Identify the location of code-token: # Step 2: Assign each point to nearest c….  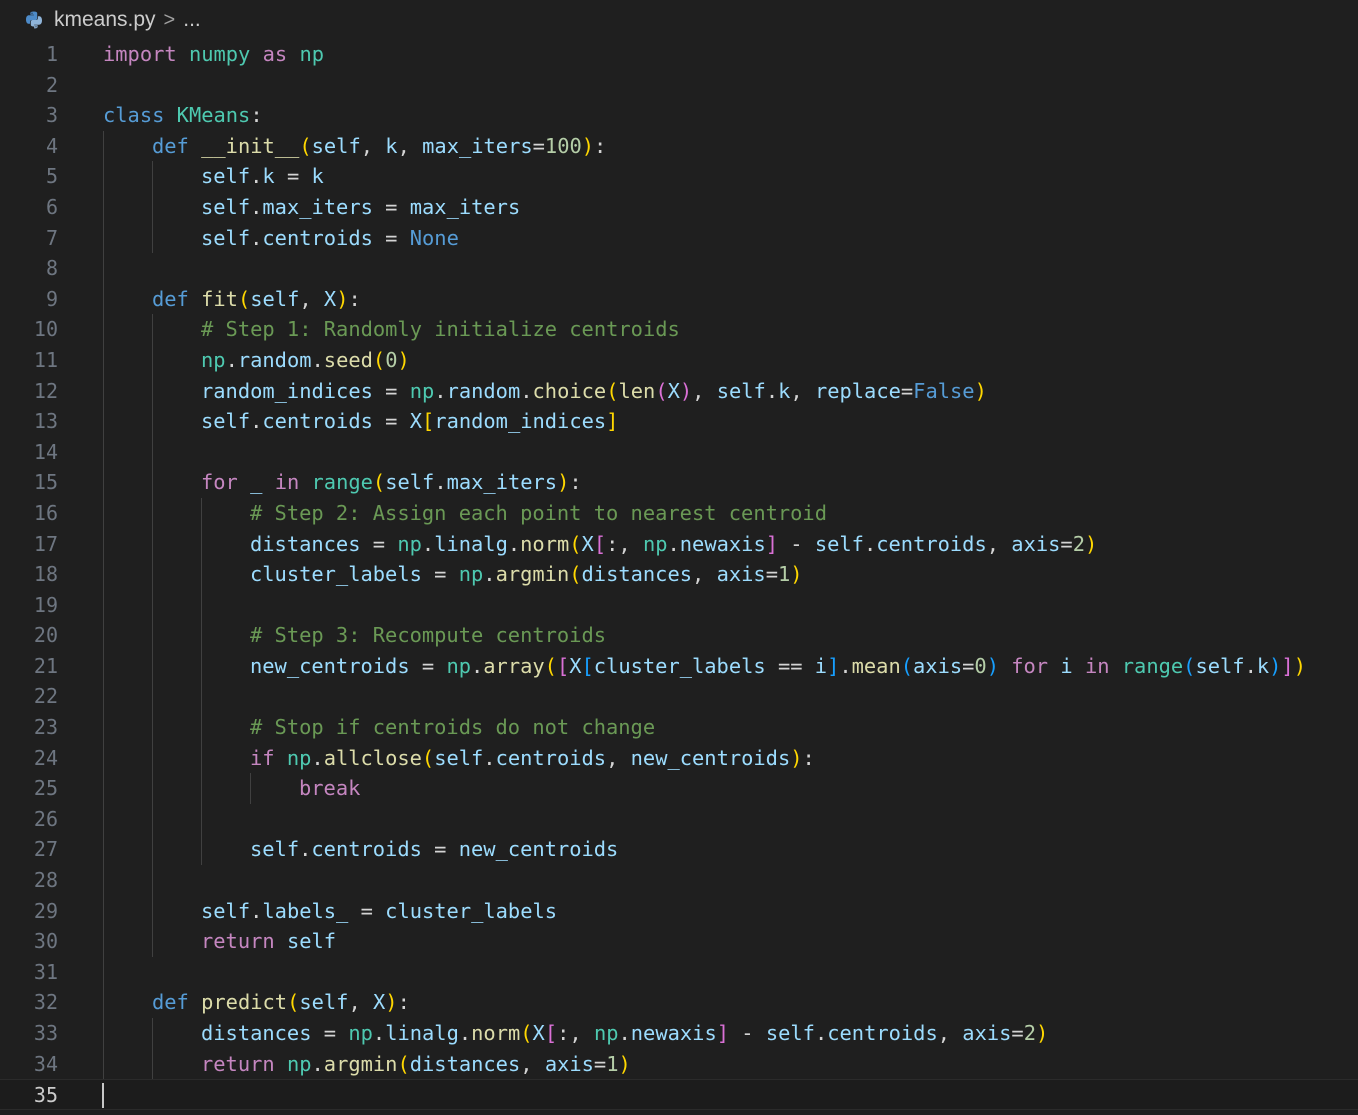
(538, 512).